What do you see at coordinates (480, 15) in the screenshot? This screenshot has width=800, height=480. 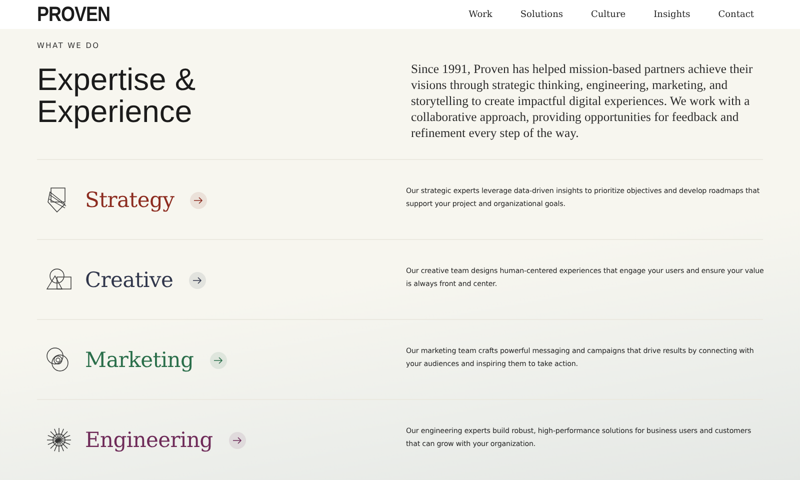 I see `nav-link: Work` at bounding box center [480, 15].